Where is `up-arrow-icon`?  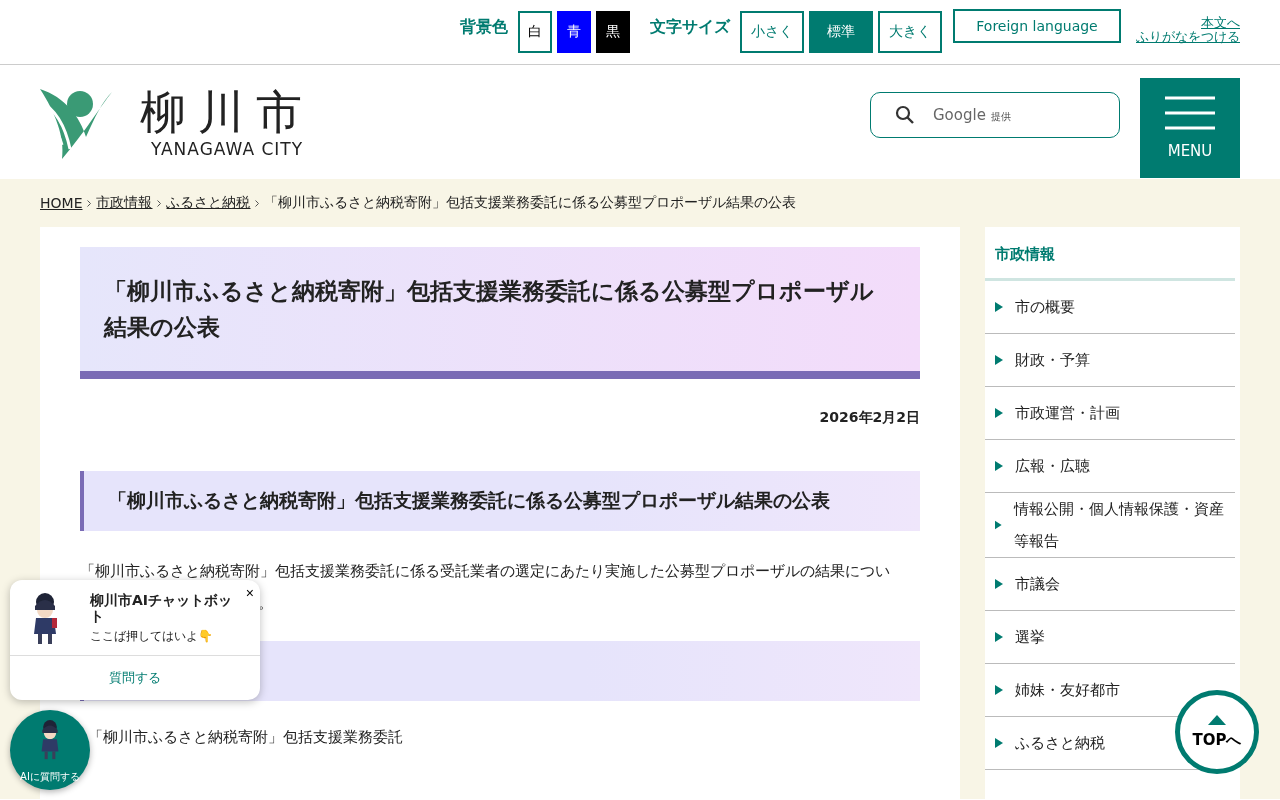 up-arrow-icon is located at coordinates (1217, 719).